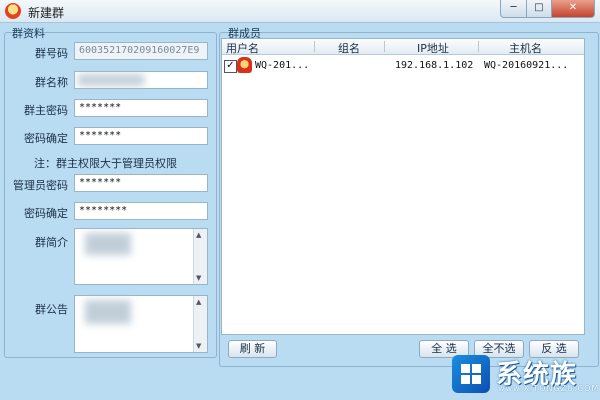 The width and height of the screenshot is (600, 400). What do you see at coordinates (252, 349) in the screenshot?
I see `refresh-button: 刷 新` at bounding box center [252, 349].